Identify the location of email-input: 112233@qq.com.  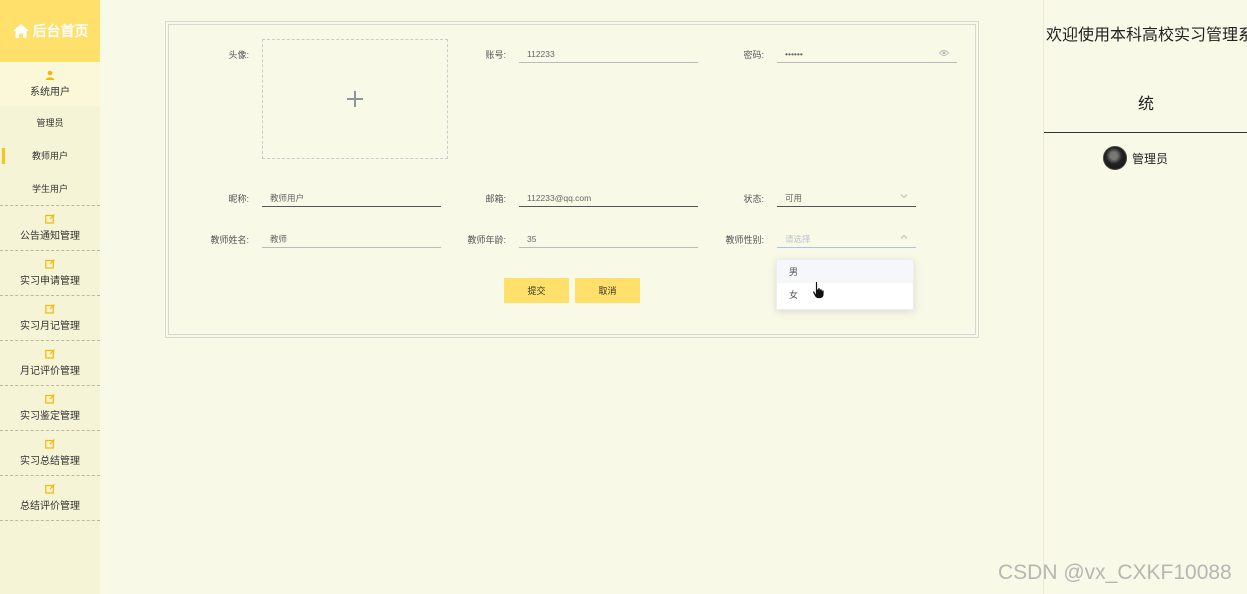
(608, 198).